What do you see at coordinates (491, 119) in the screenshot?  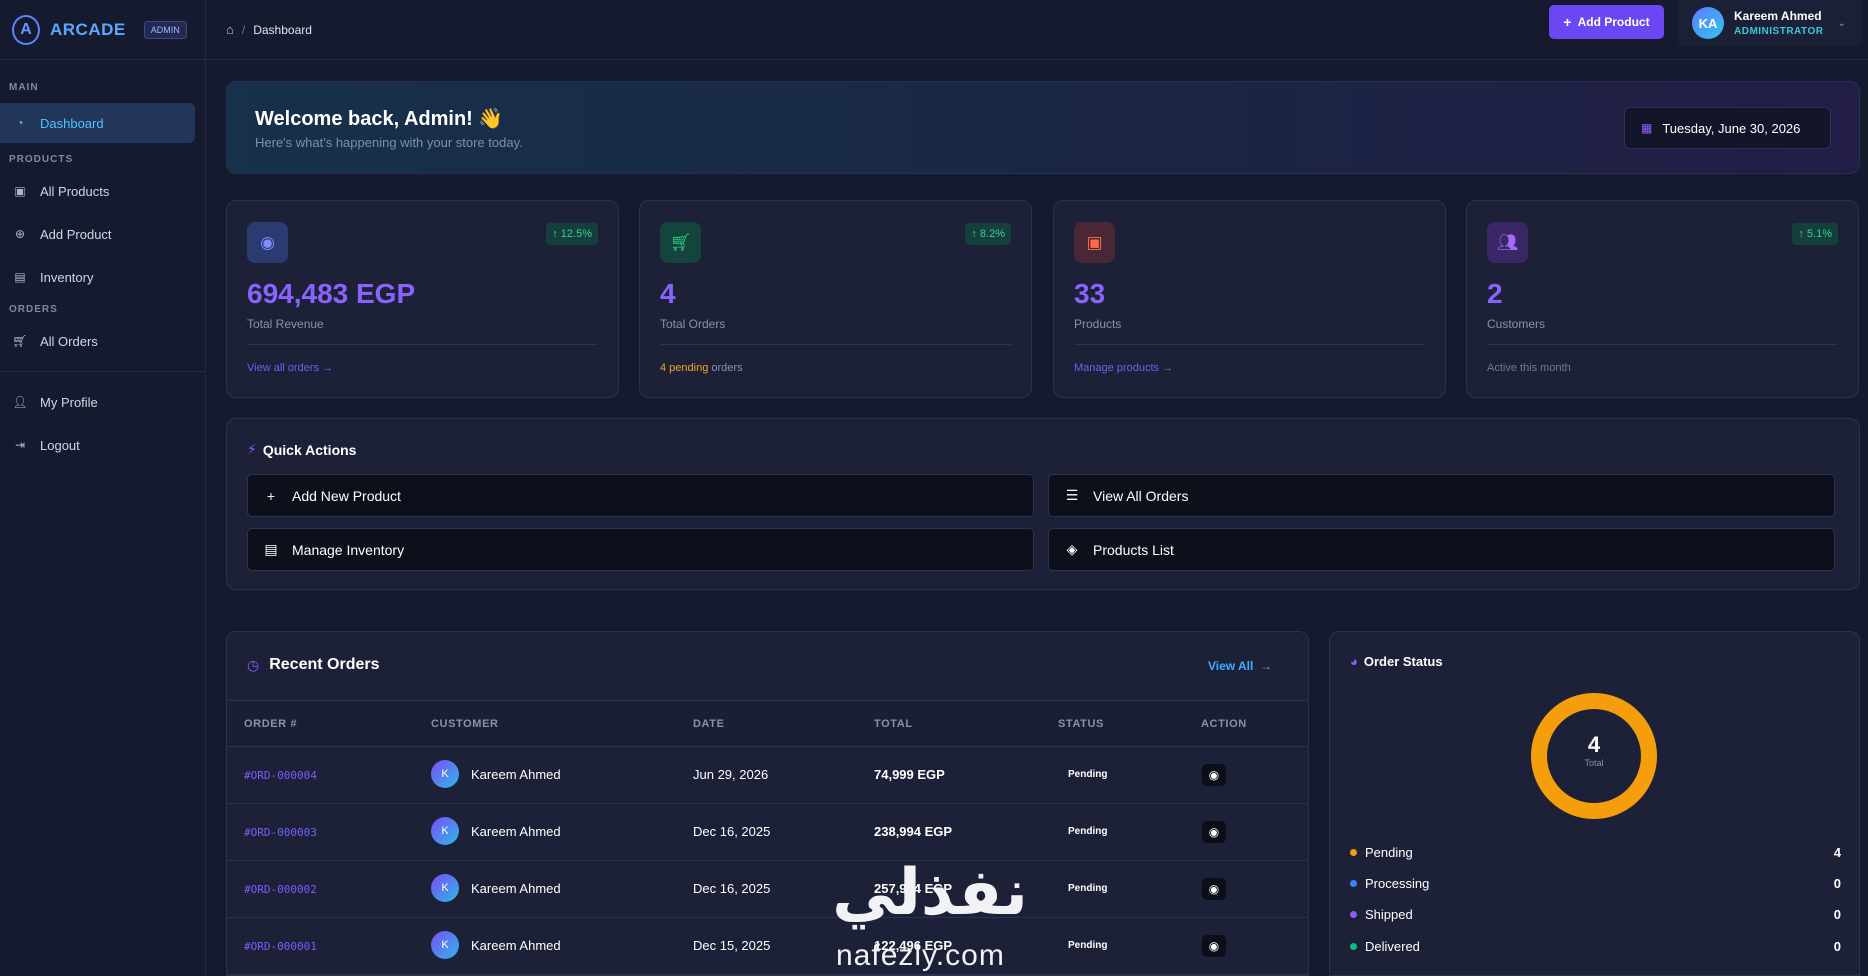 I see `wave-icon: 👋` at bounding box center [491, 119].